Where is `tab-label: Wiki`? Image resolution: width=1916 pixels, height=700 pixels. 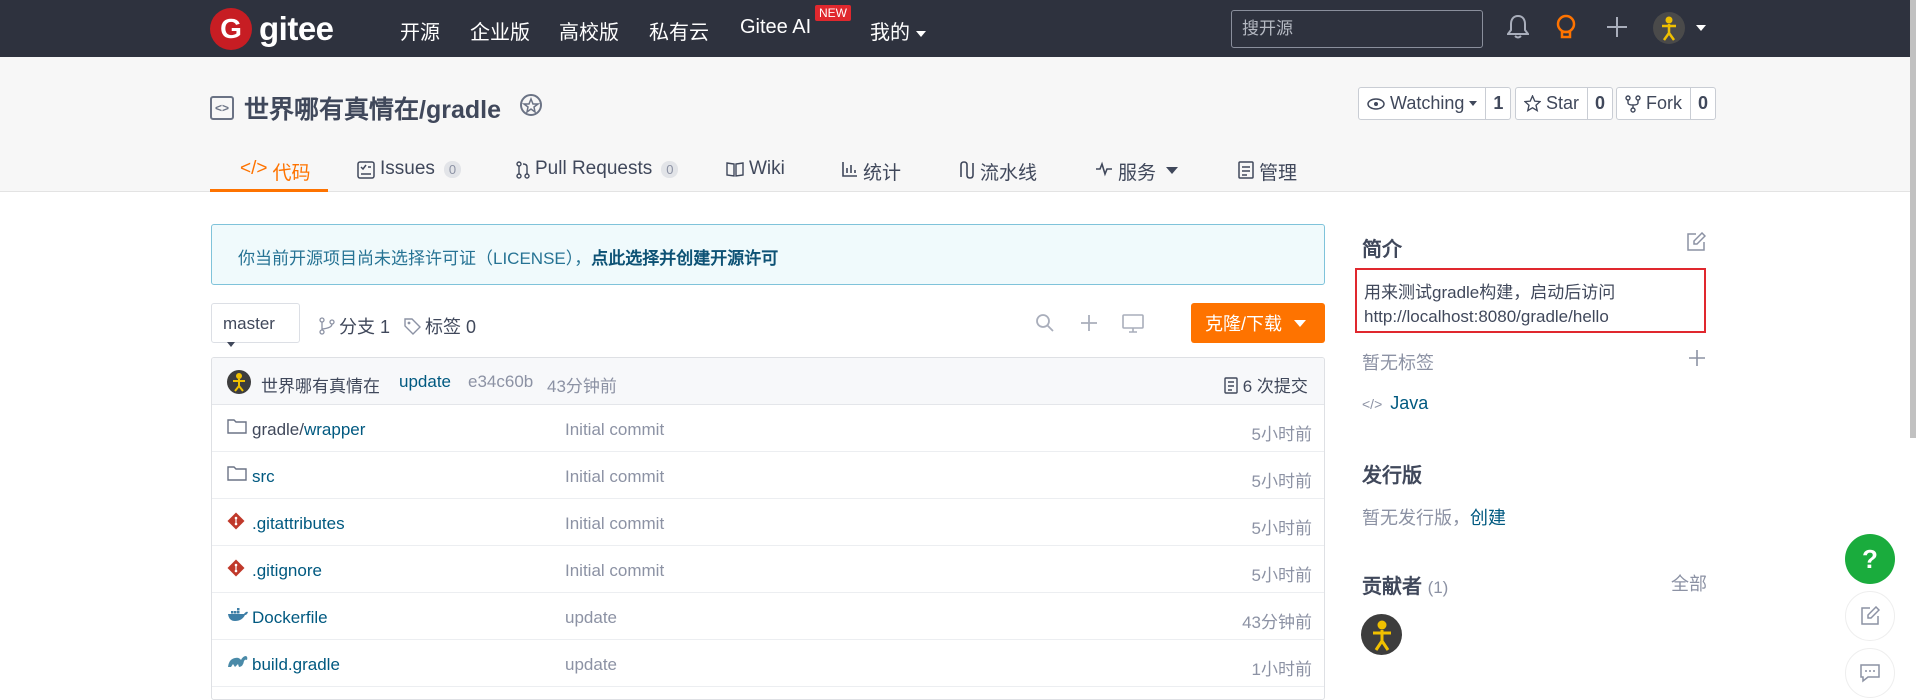
tab-label: Wiki is located at coordinates (767, 168).